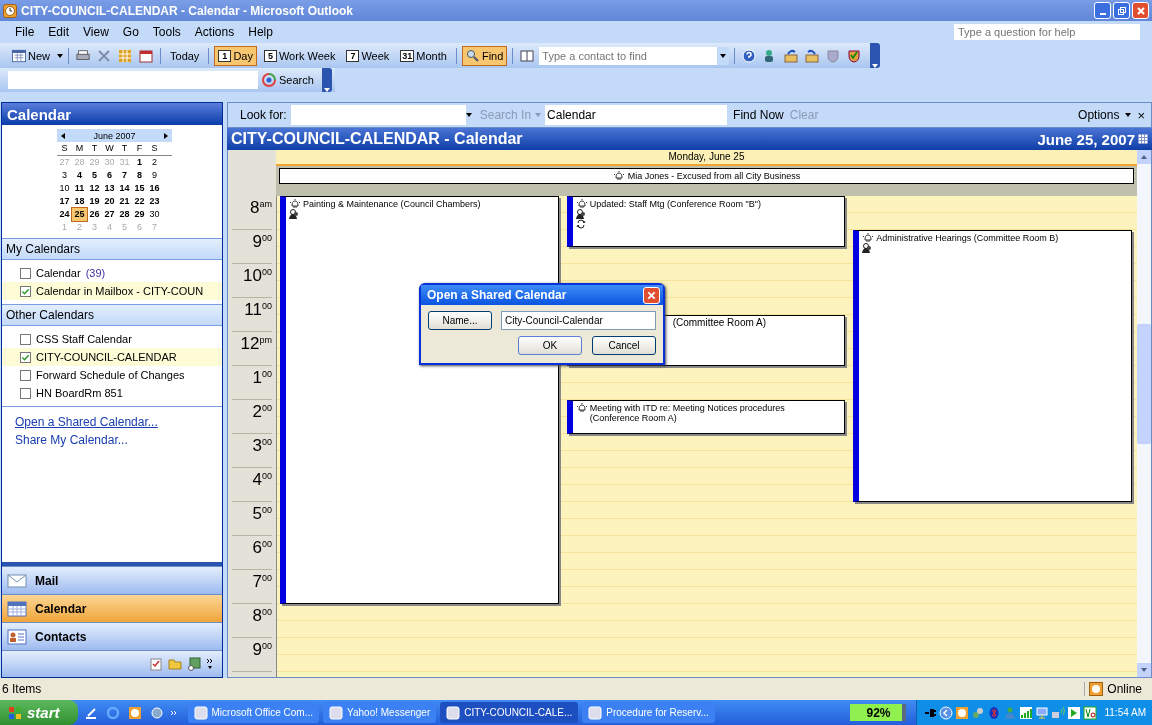 Image resolution: width=1152 pixels, height=725 pixels. Describe the element at coordinates (258, 310) in the screenshot. I see `time-label: 11$^{00}$` at that location.